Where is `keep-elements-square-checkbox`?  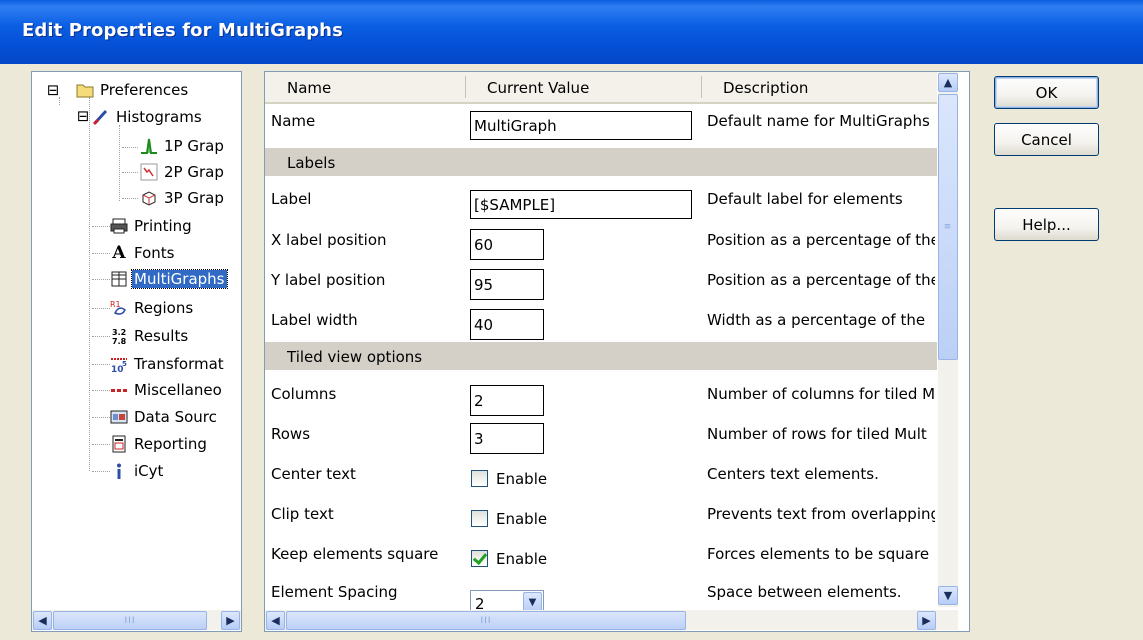
keep-elements-square-checkbox is located at coordinates (479, 558).